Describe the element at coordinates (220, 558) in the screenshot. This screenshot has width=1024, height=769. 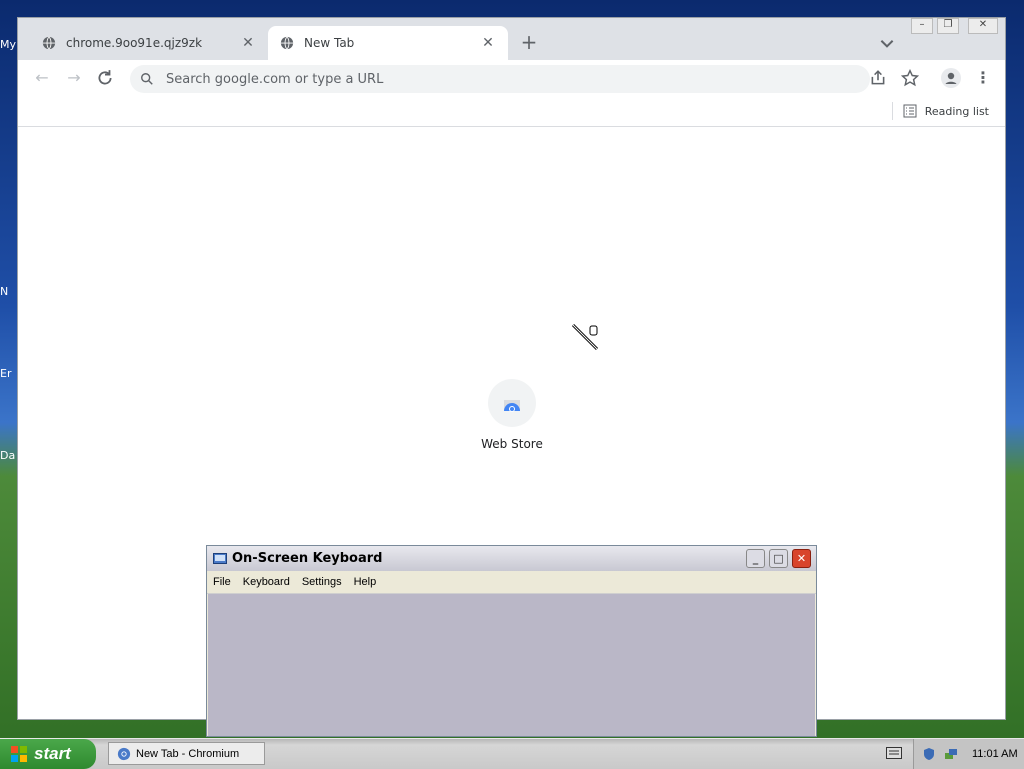
I see `keyboard-icon` at that location.